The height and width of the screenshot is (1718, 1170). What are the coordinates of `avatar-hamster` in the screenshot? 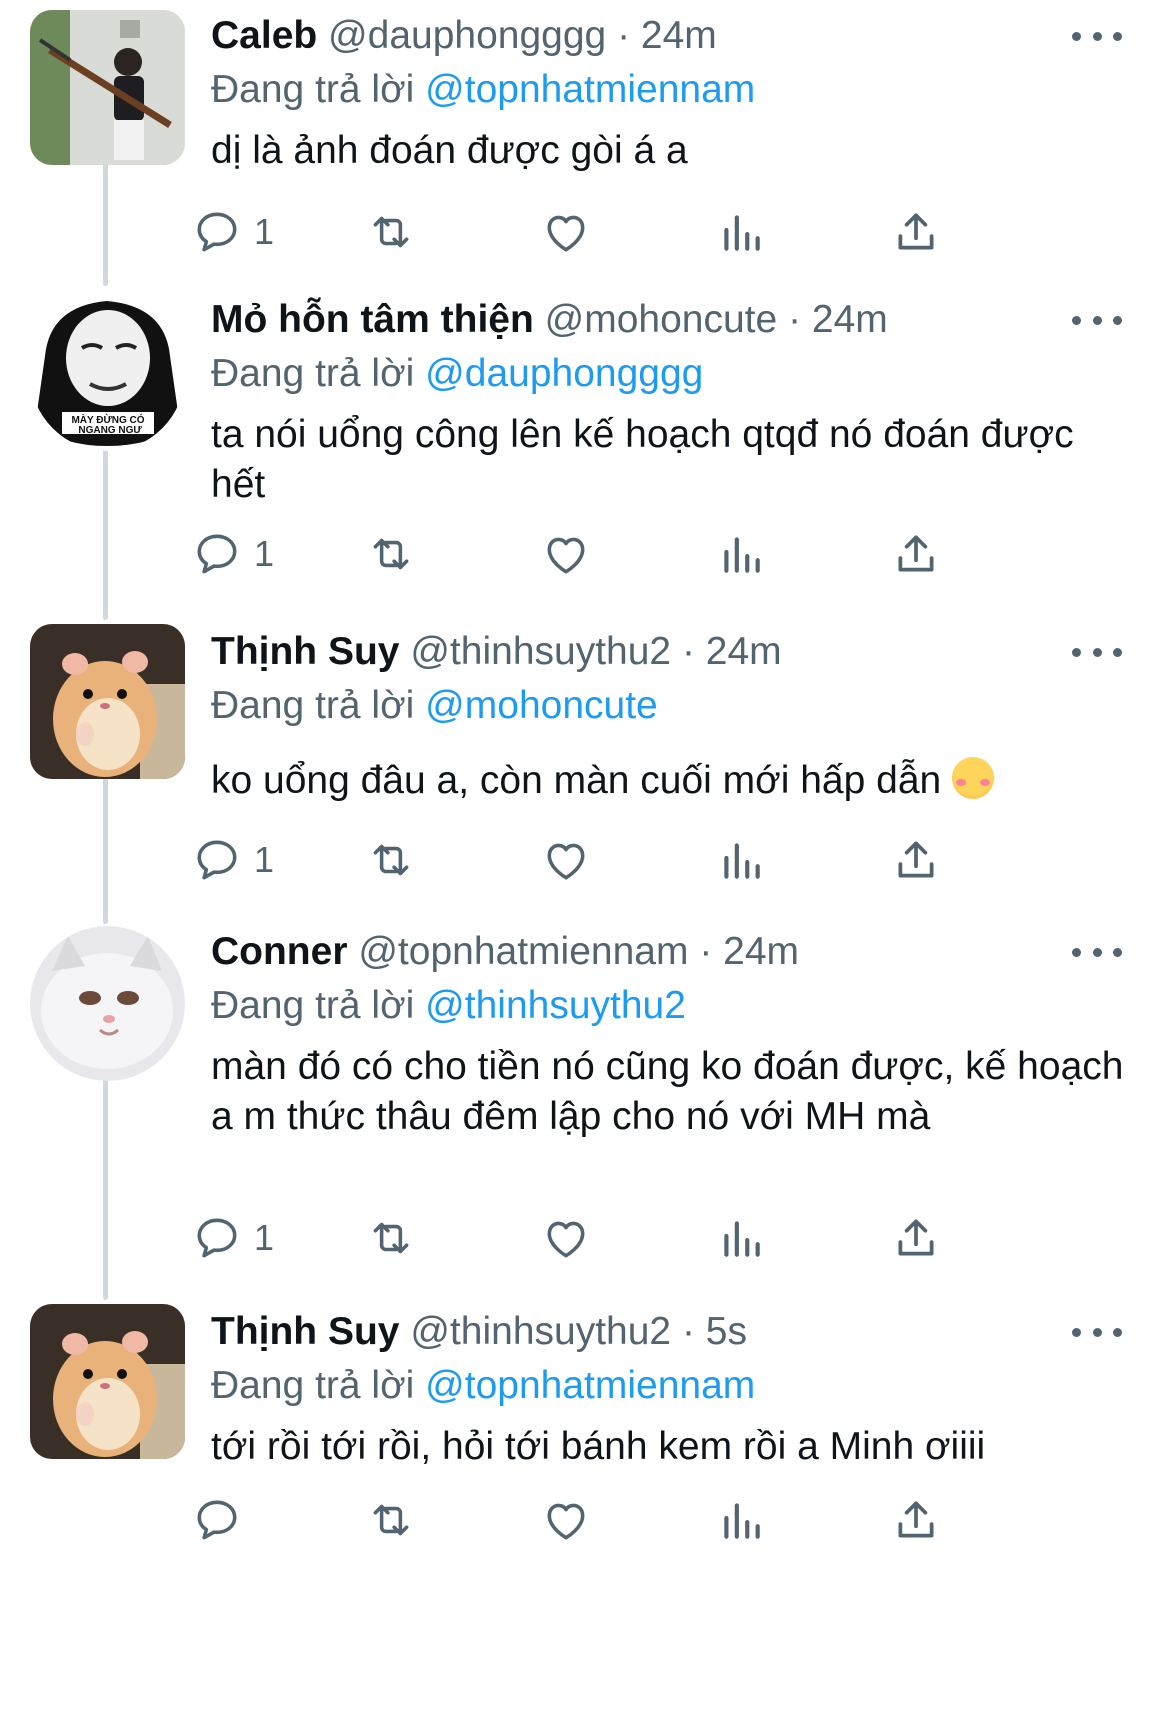 It's located at (107, 701).